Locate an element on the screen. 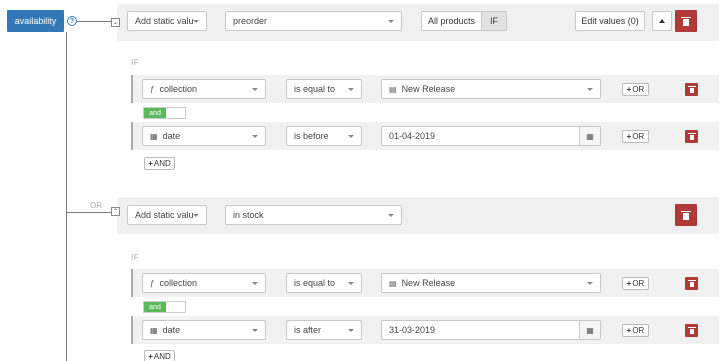  collapse-toggle: ⌃ is located at coordinates (115, 211).